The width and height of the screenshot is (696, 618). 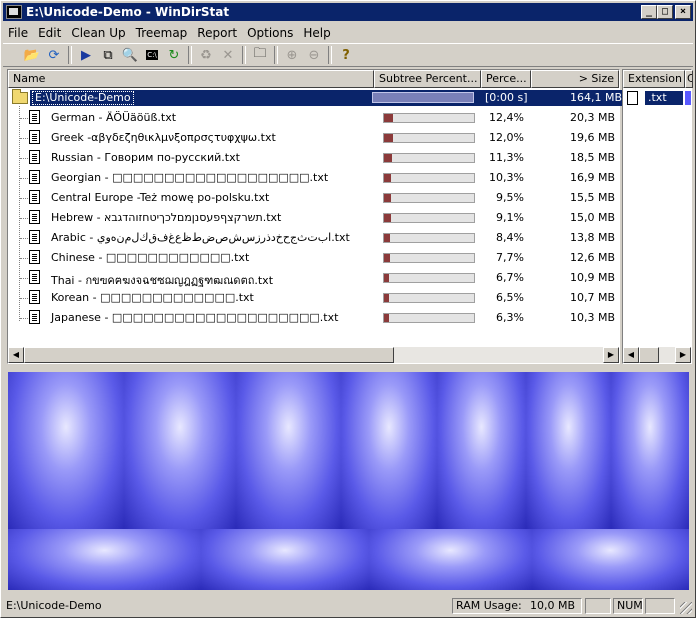 I want to click on scroll-thumb, so click(x=209, y=355).